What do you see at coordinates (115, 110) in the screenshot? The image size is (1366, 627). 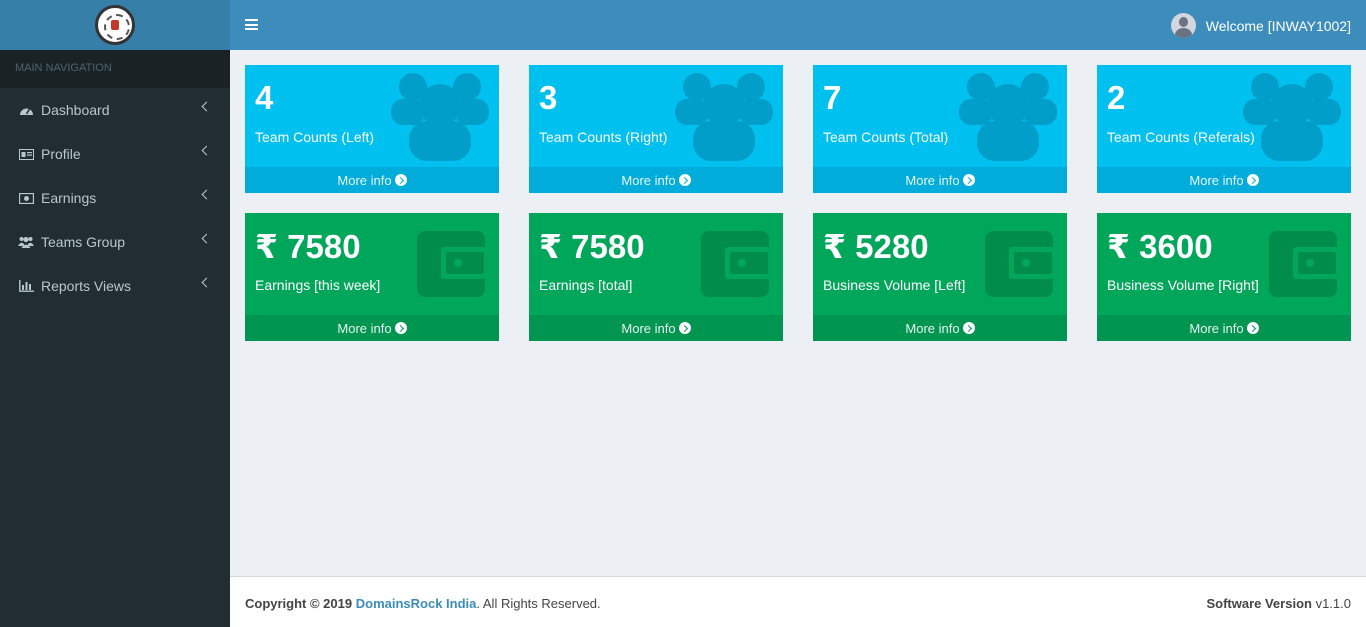 I see `sidebar-item-dashboard: Dashboard` at bounding box center [115, 110].